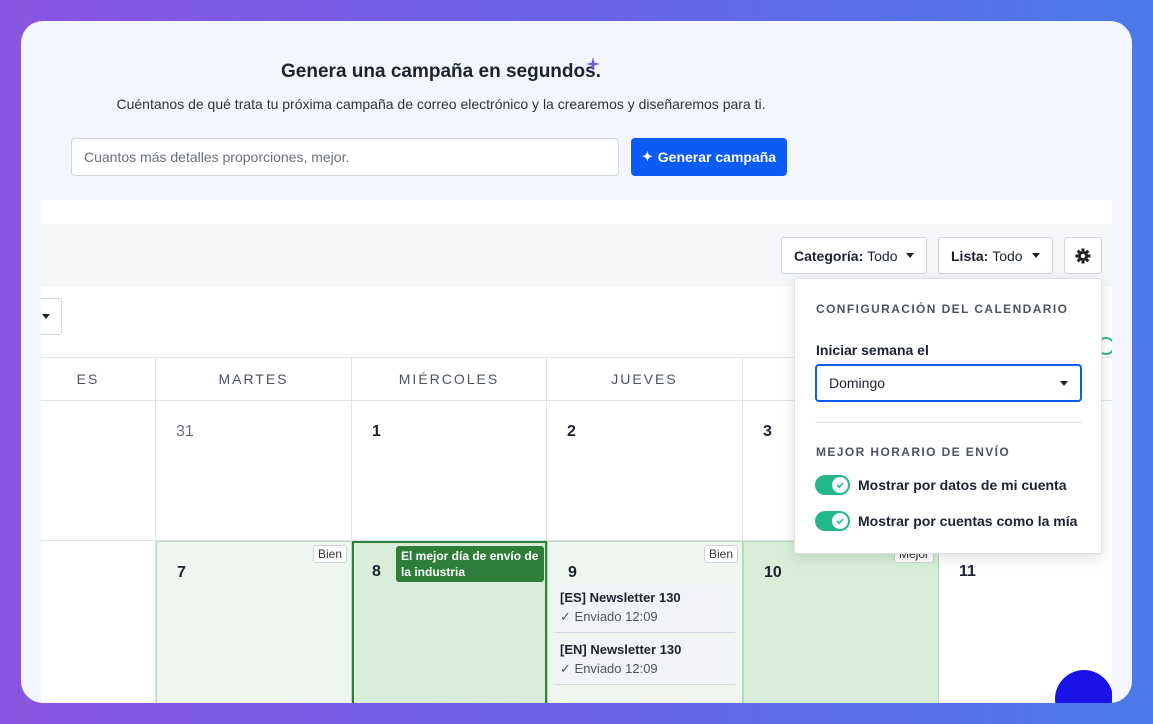 Image resolution: width=1153 pixels, height=724 pixels. I want to click on generate-campaign-label: Generar campaña, so click(717, 157).